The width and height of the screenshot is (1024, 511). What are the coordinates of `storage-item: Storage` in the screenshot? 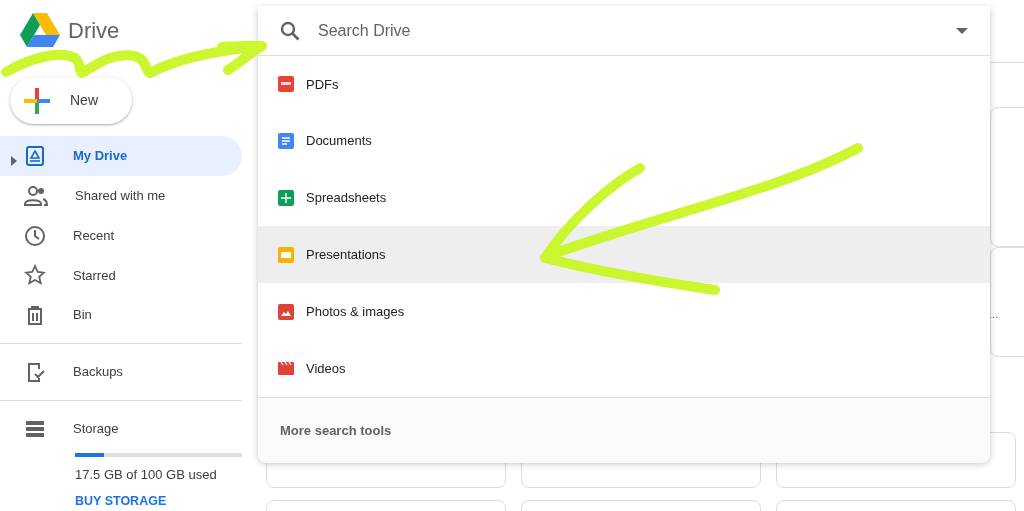 It's located at (121, 428).